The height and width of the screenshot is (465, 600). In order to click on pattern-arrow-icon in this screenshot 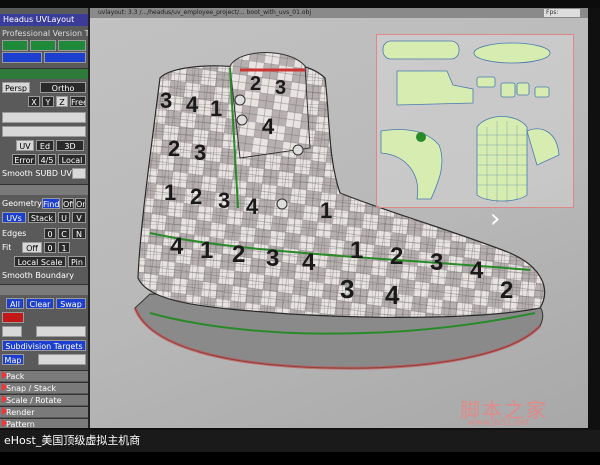, I will do `click(4, 423)`.